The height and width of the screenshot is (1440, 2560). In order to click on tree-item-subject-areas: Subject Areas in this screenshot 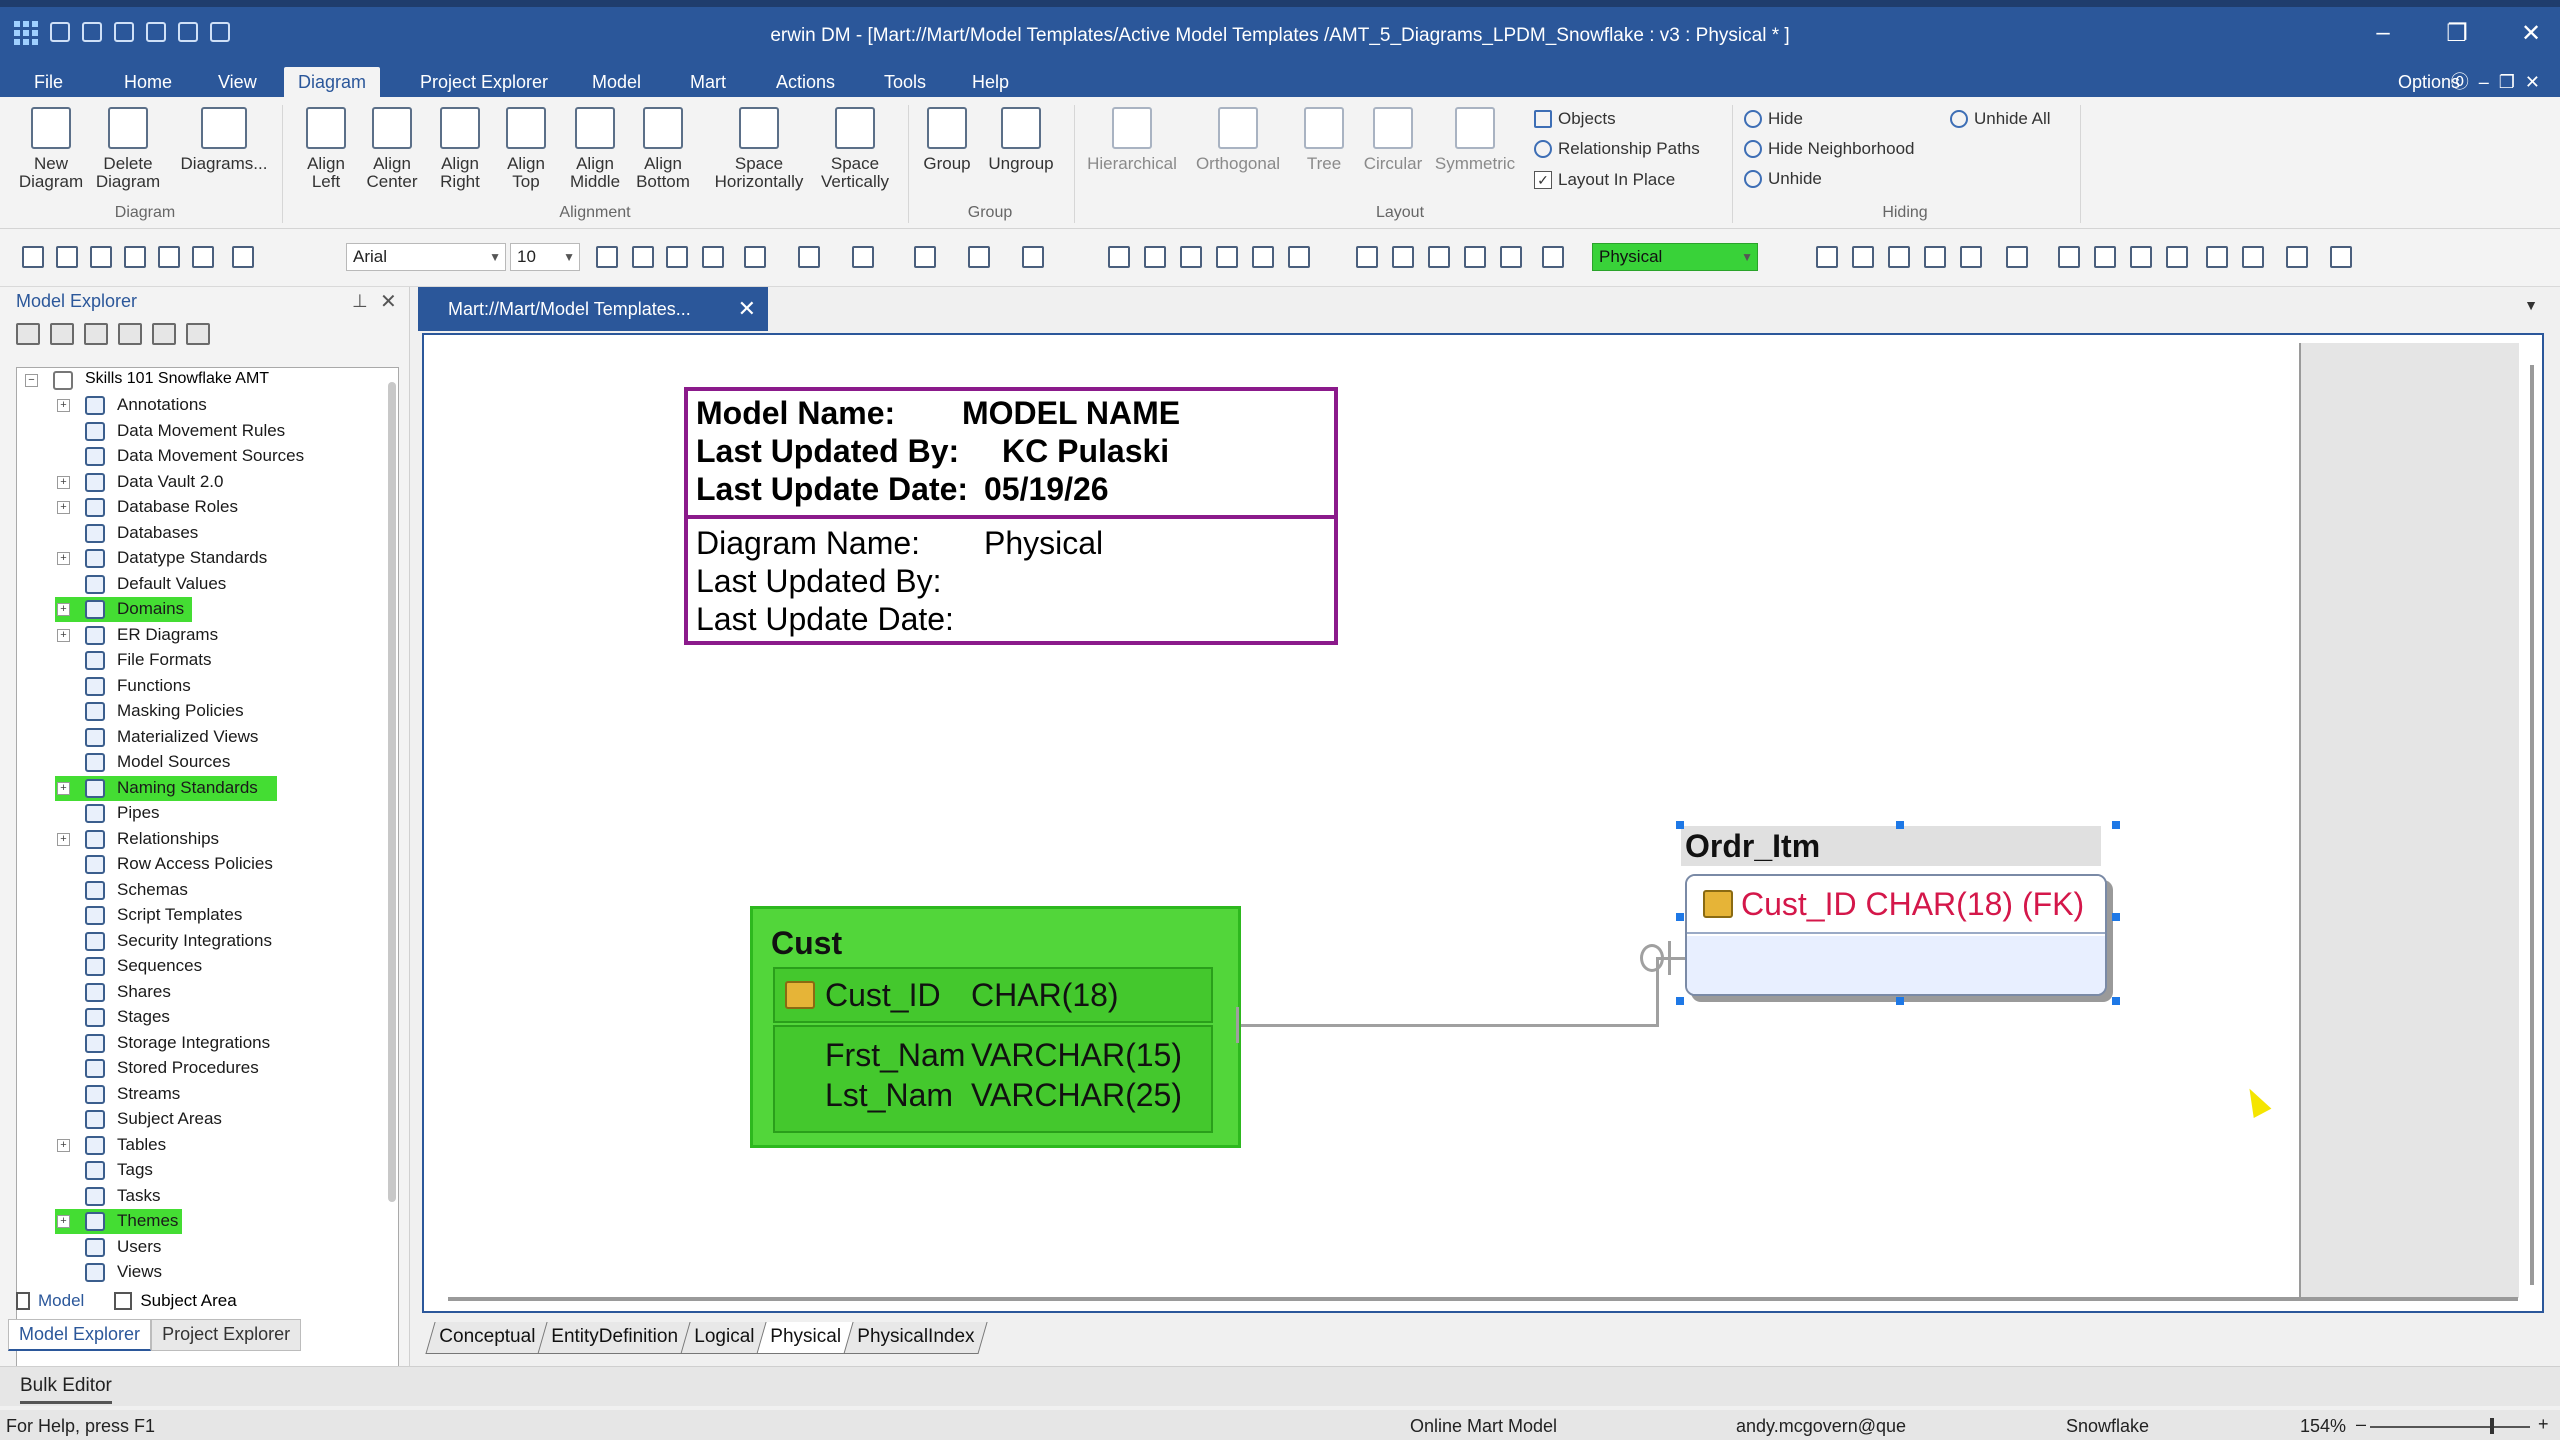, I will do `click(202, 1120)`.